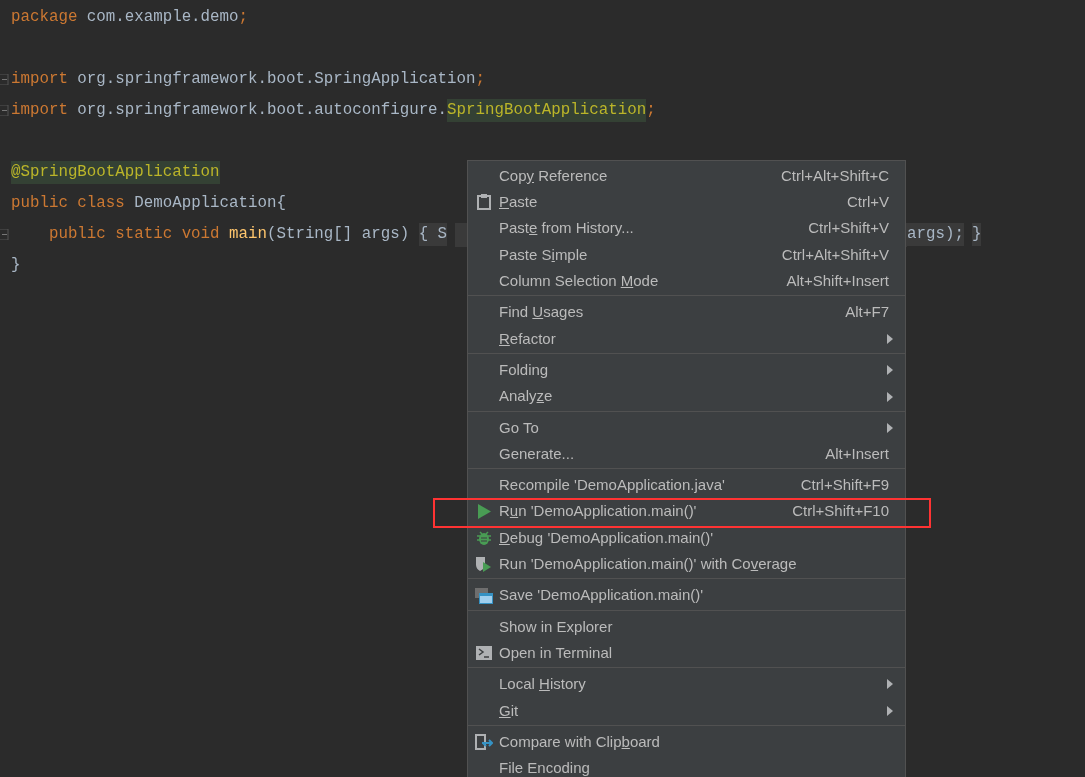  Describe the element at coordinates (686, 427) in the screenshot. I see `menu-item: Go To` at that location.